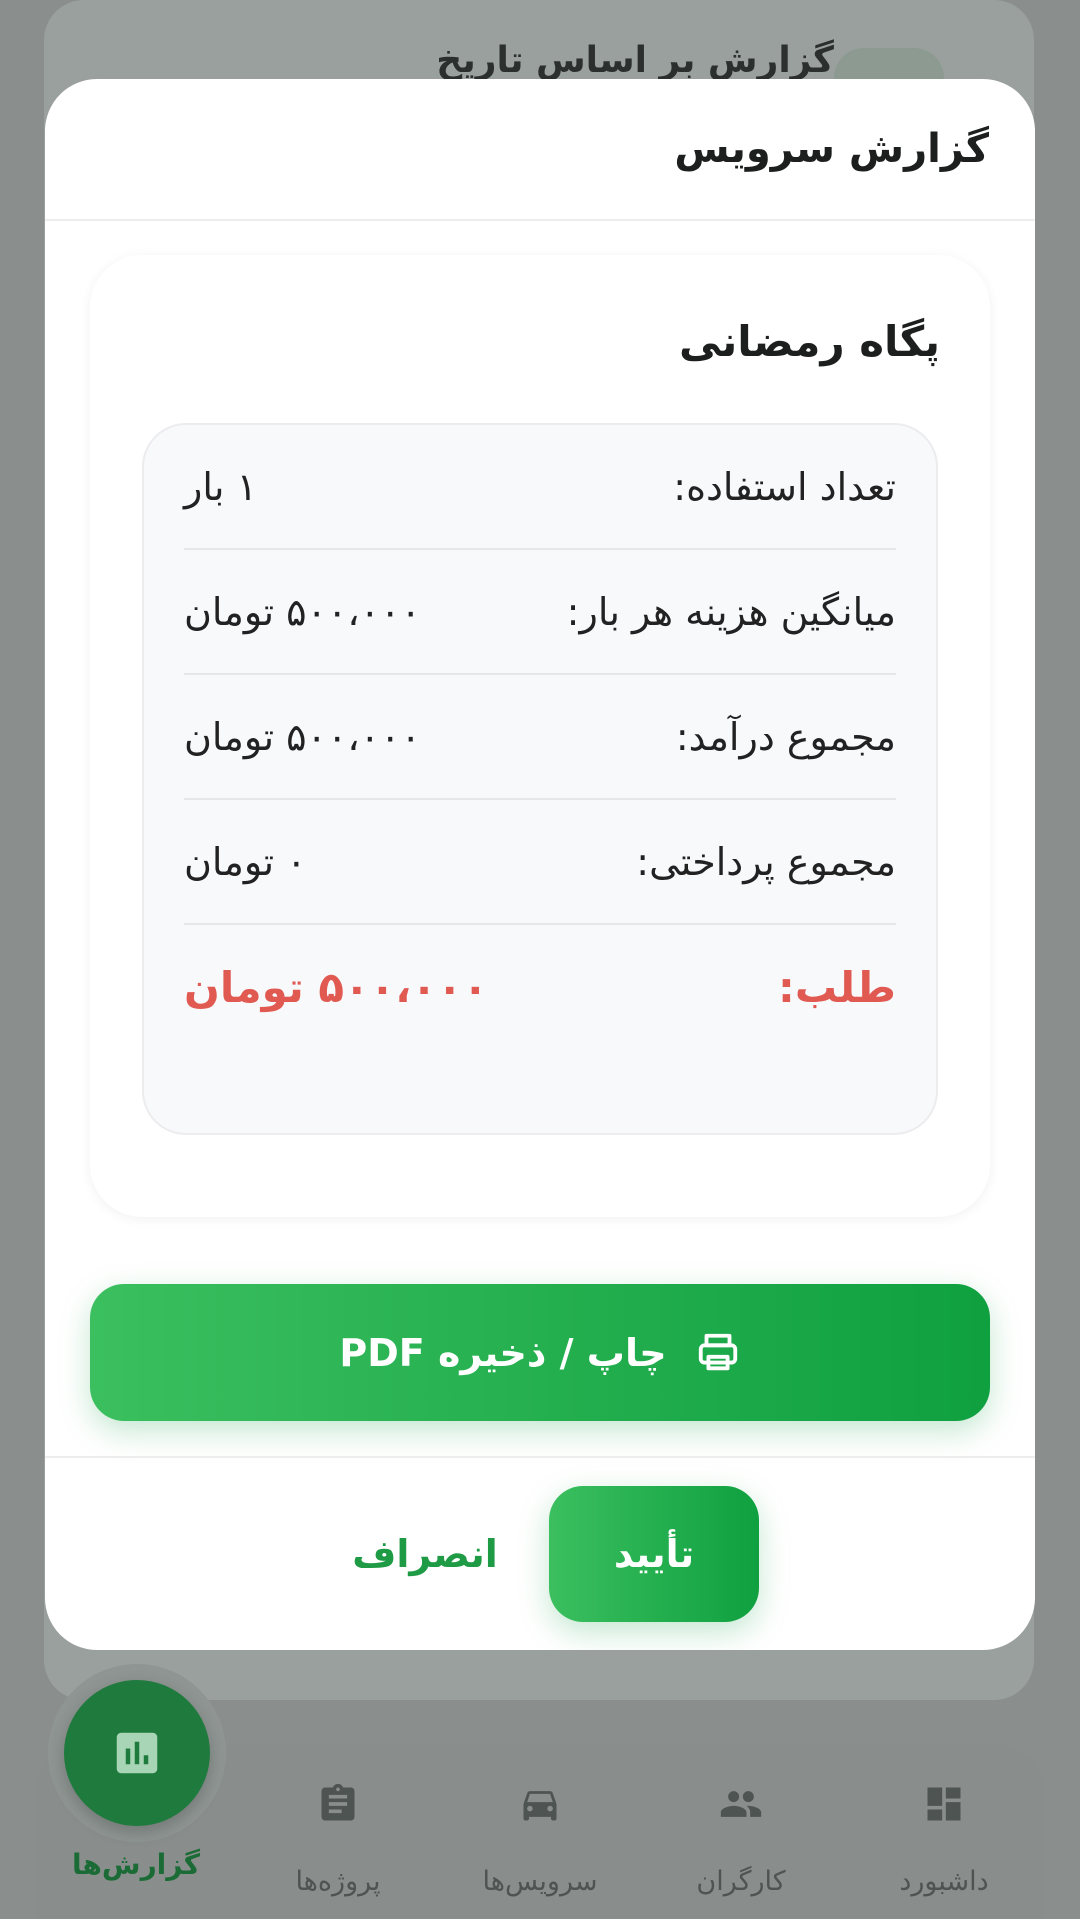  I want to click on stat-row-balance: طلب: ۵۰۰،۰۰۰ تومان, so click(540, 987).